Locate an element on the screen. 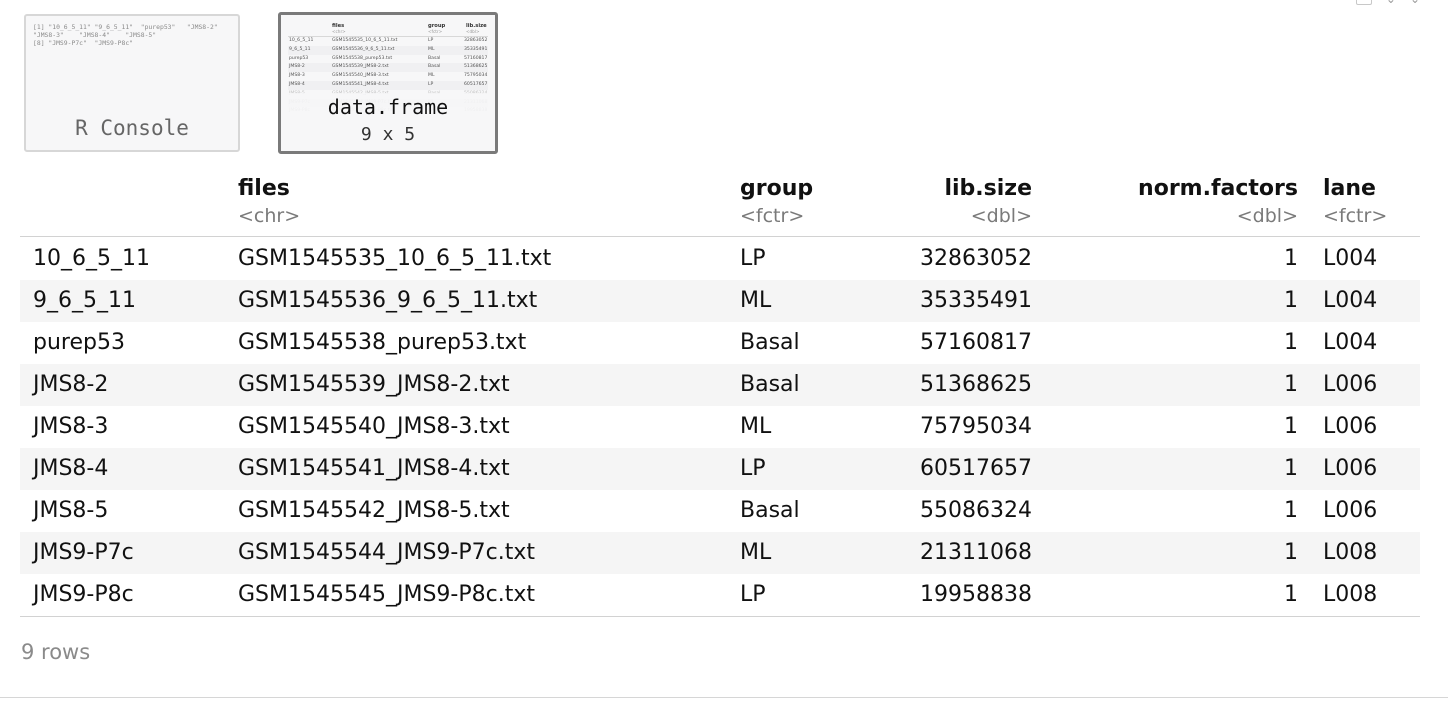  column-header-lane: lane <fctr> is located at coordinates (1355, 201).